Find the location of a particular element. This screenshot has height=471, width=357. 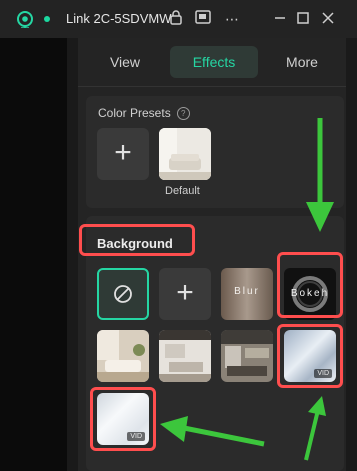

blur-label: Blur is located at coordinates (247, 291).